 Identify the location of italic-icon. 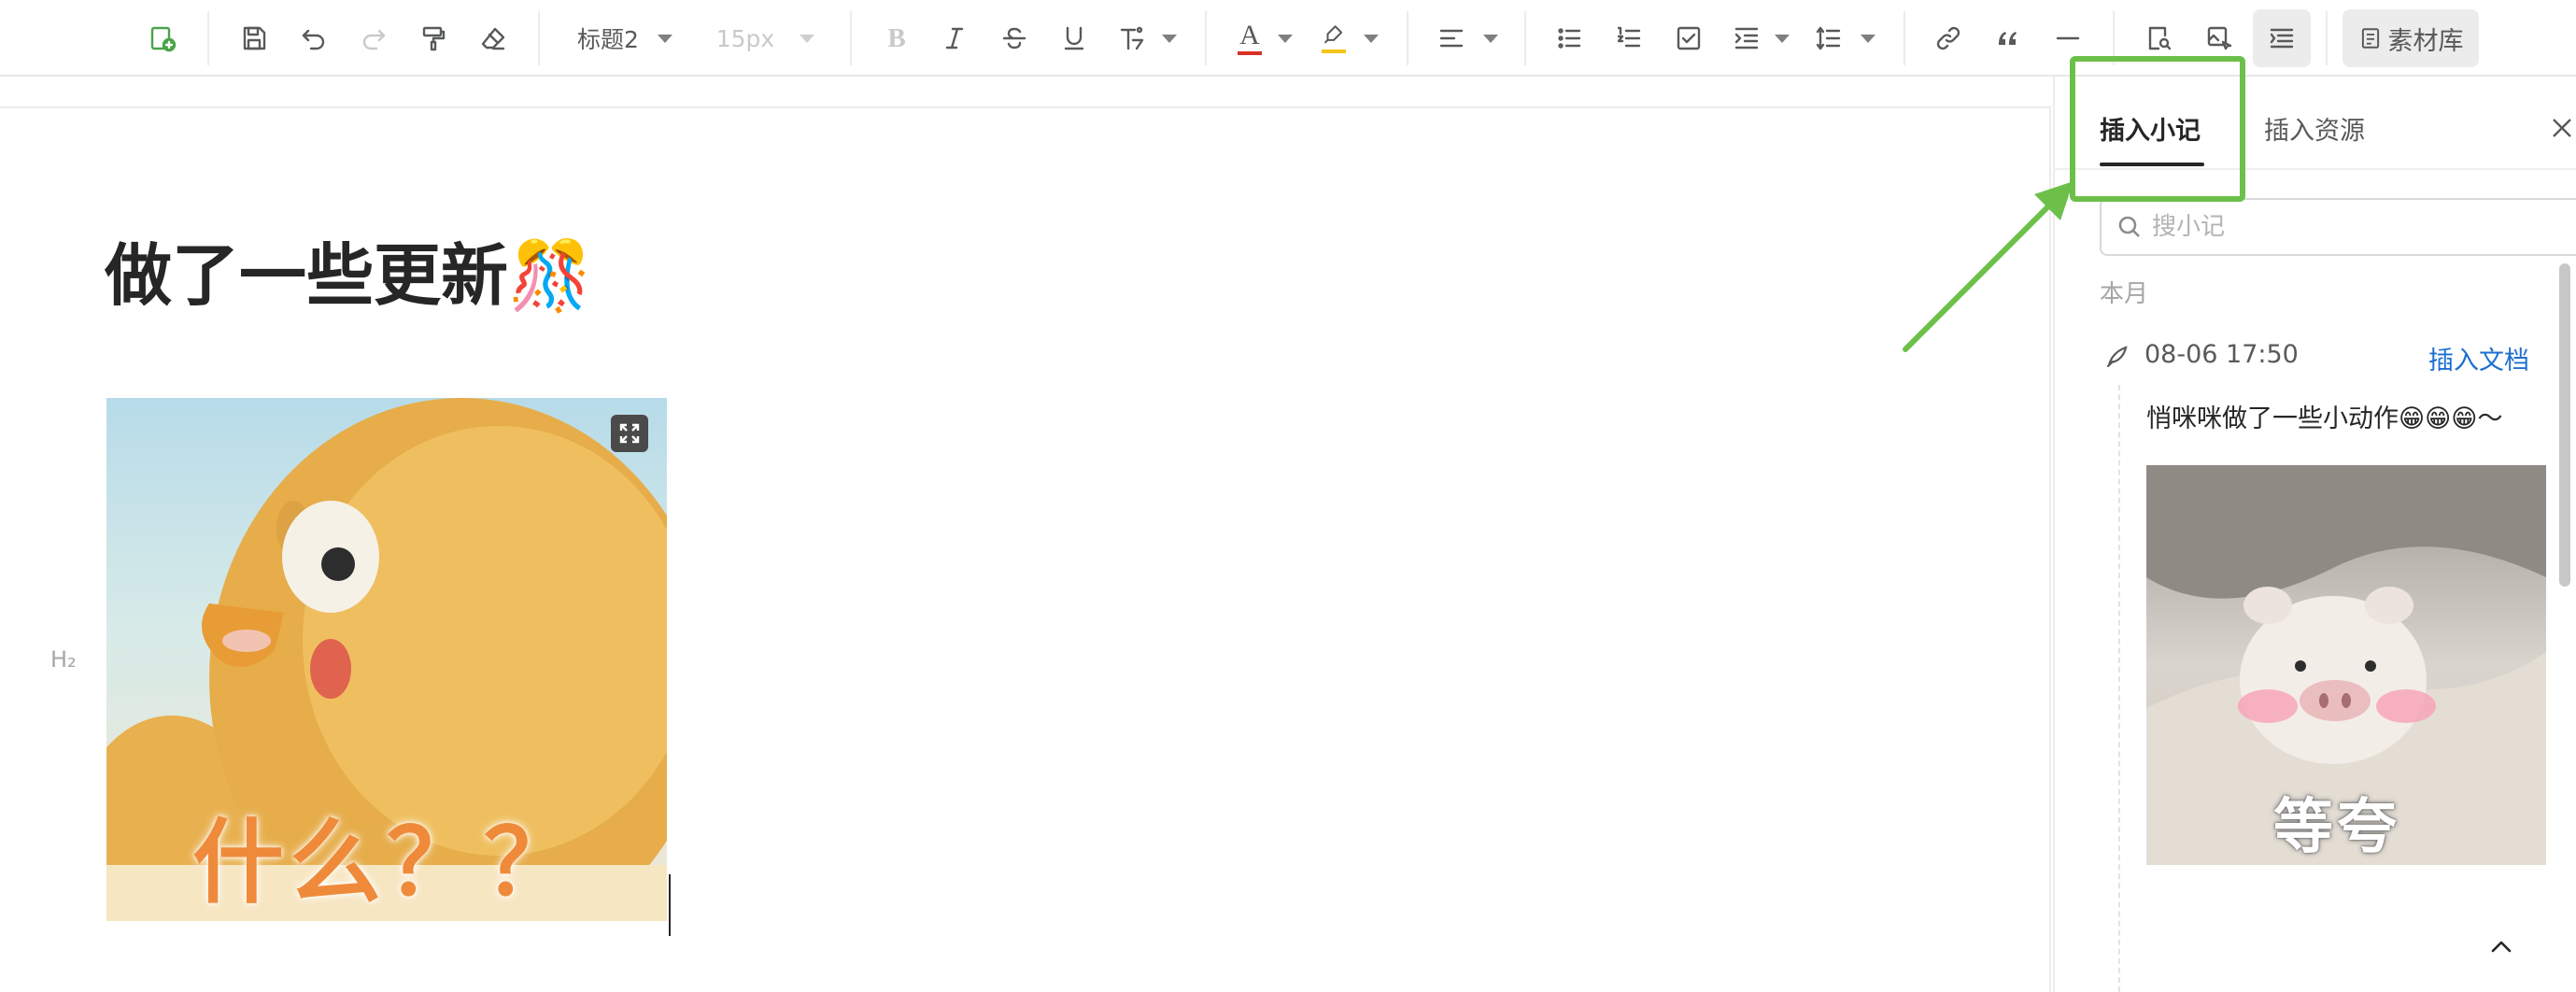
(954, 38).